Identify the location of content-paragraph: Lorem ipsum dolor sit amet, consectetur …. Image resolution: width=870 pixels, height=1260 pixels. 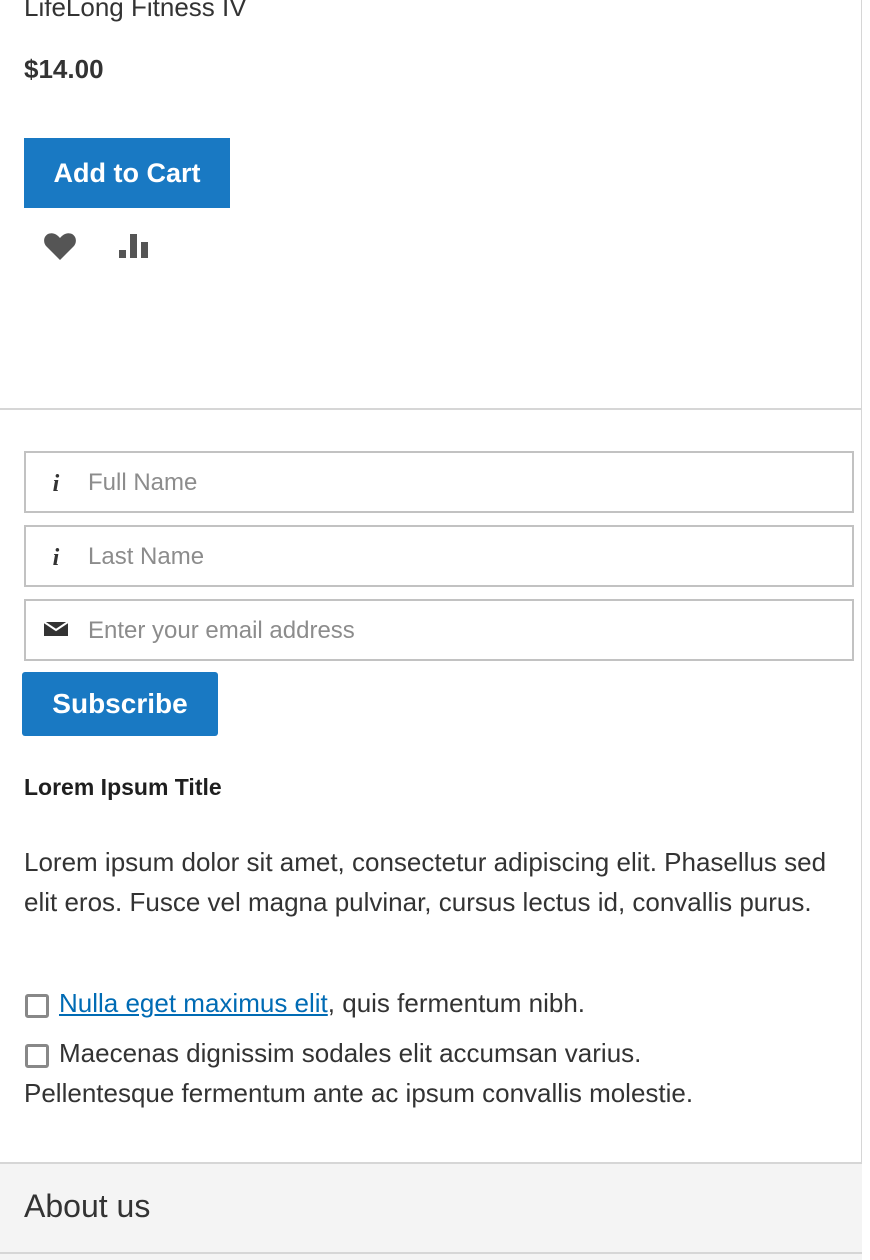
(425, 882).